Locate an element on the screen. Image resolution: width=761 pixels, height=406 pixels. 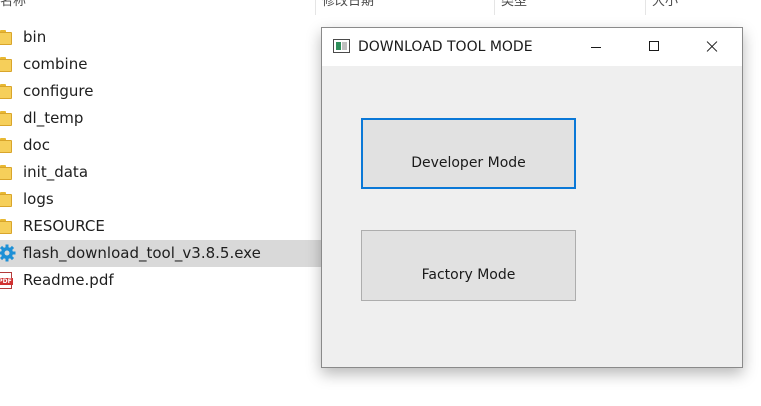
list-item: PDF Readme.pdf is located at coordinates (161, 280).